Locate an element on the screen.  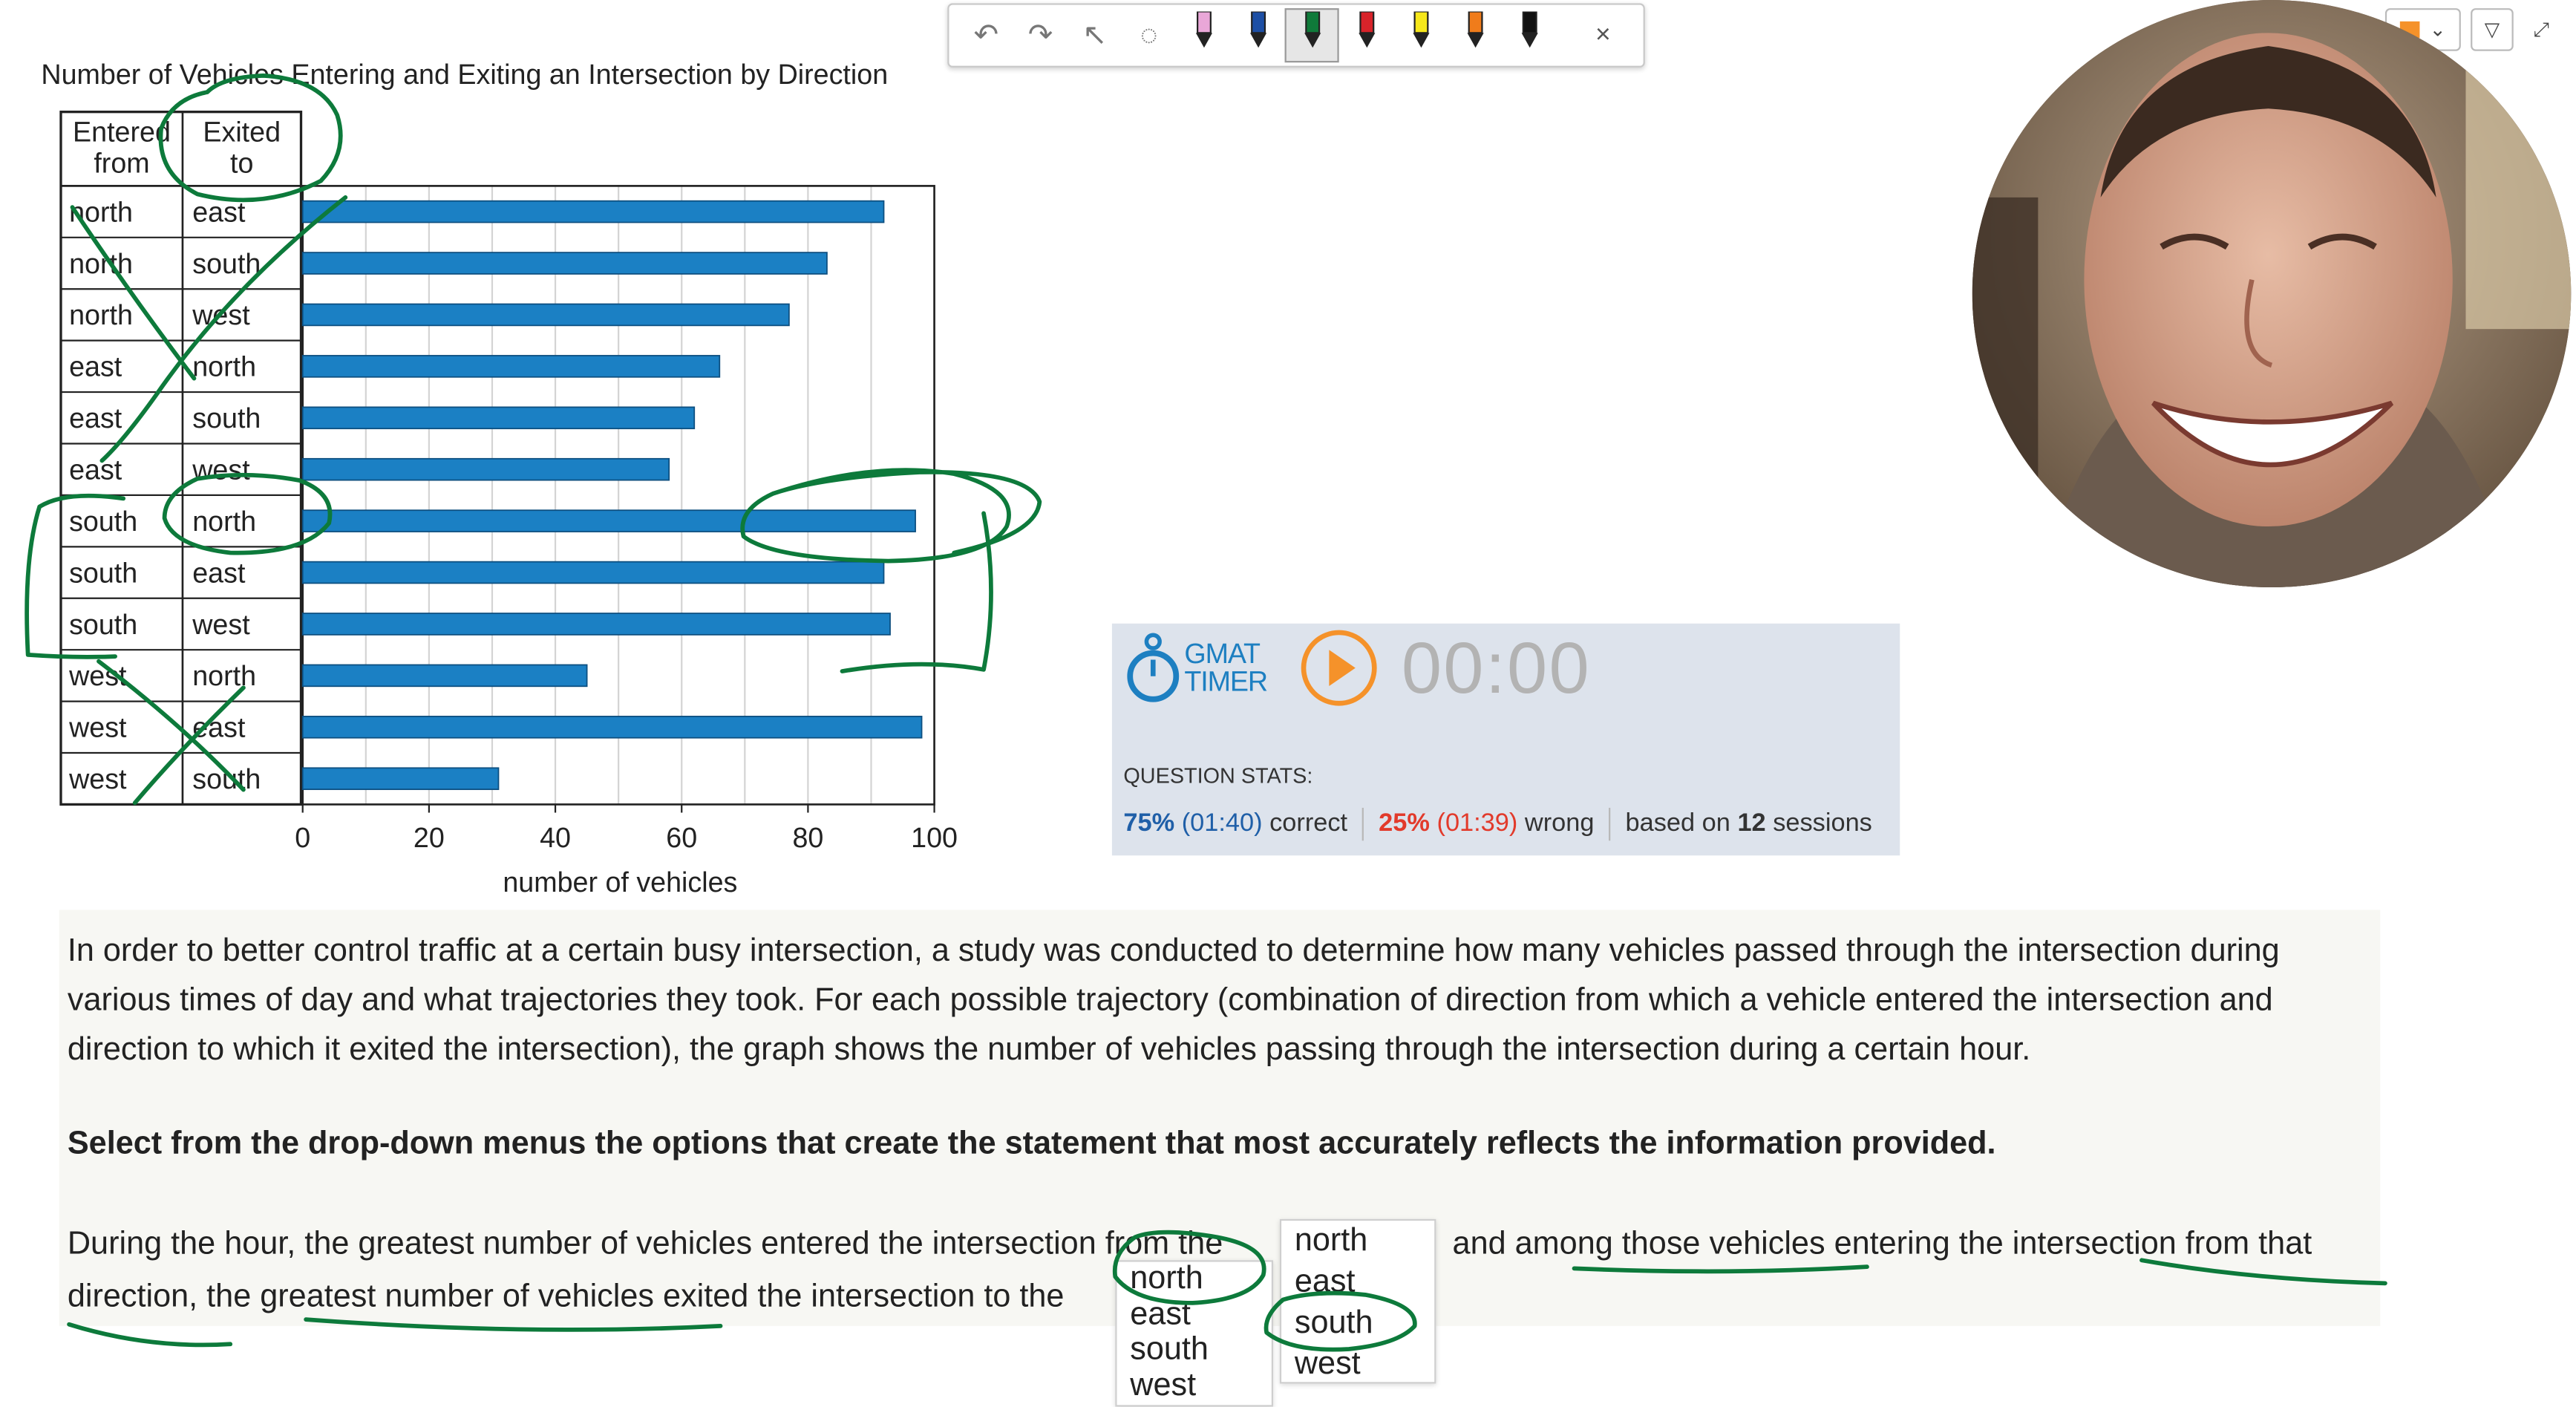
wrong-time: (01:39) is located at coordinates (1477, 823).